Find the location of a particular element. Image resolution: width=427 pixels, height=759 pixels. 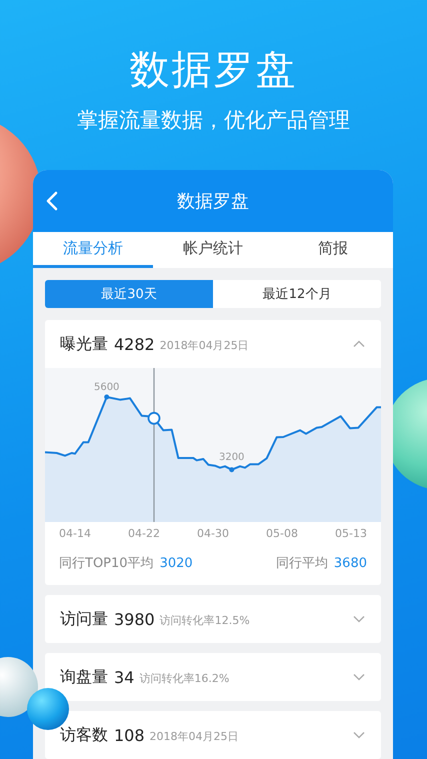

range-toggle-button: 最近30天 is located at coordinates (129, 294).